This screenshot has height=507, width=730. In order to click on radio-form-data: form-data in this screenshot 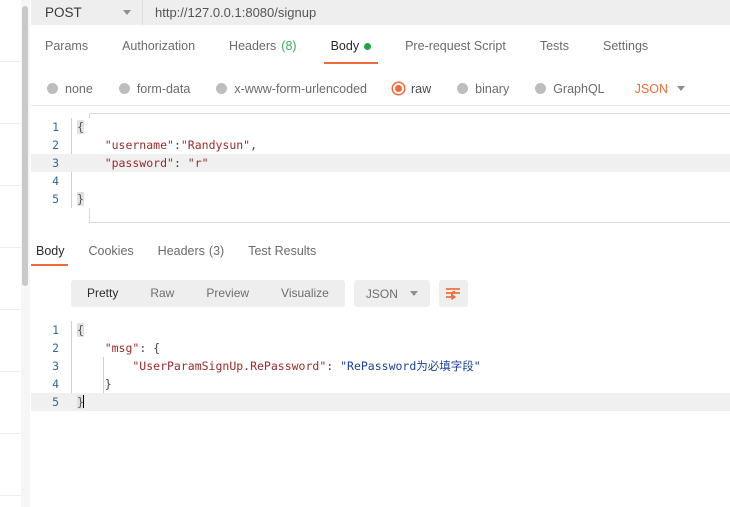, I will do `click(154, 88)`.